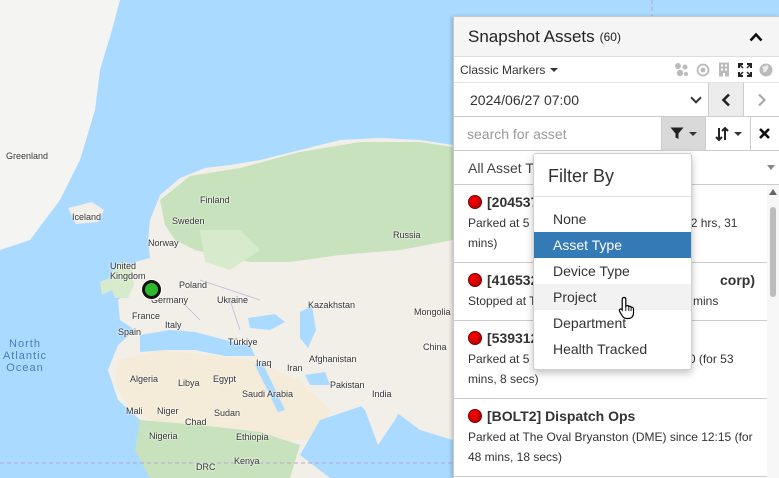  Describe the element at coordinates (513, 338) in the screenshot. I see `asset-name: [539312` at that location.